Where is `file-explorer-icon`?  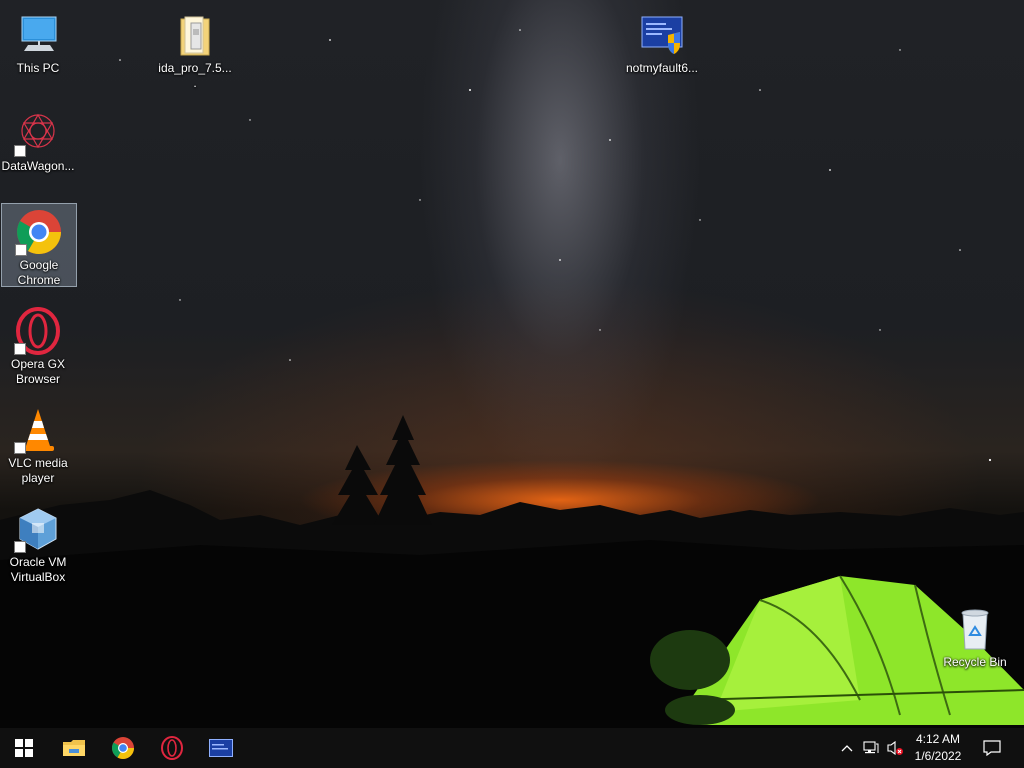
file-explorer-icon is located at coordinates (74, 748).